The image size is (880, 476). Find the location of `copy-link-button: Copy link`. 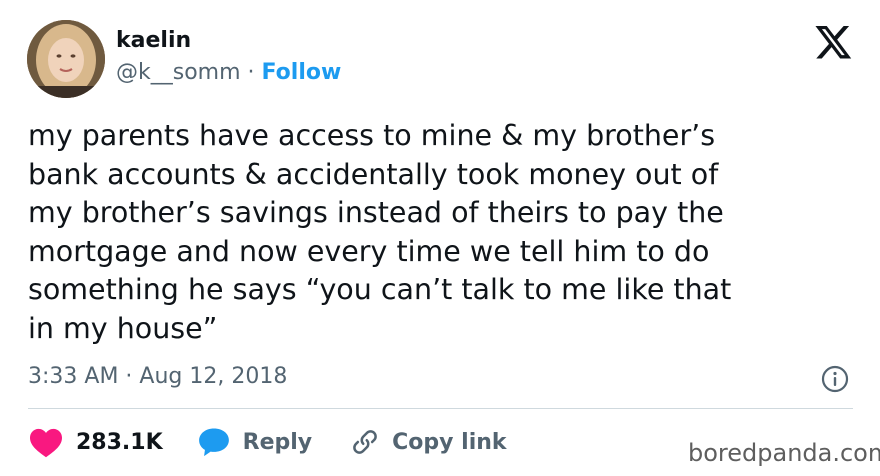

copy-link-button: Copy link is located at coordinates (428, 442).